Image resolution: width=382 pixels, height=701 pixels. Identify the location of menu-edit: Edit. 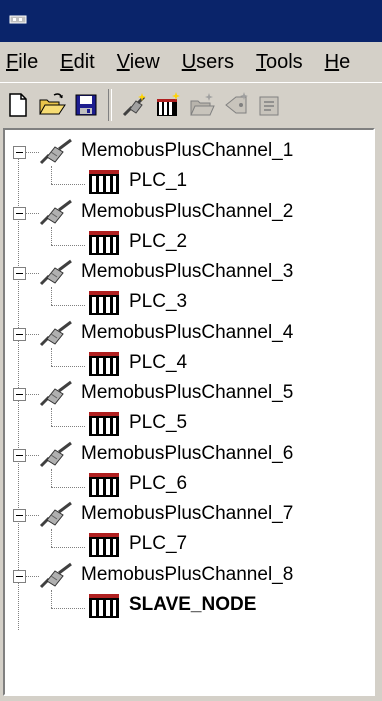
(77, 62).